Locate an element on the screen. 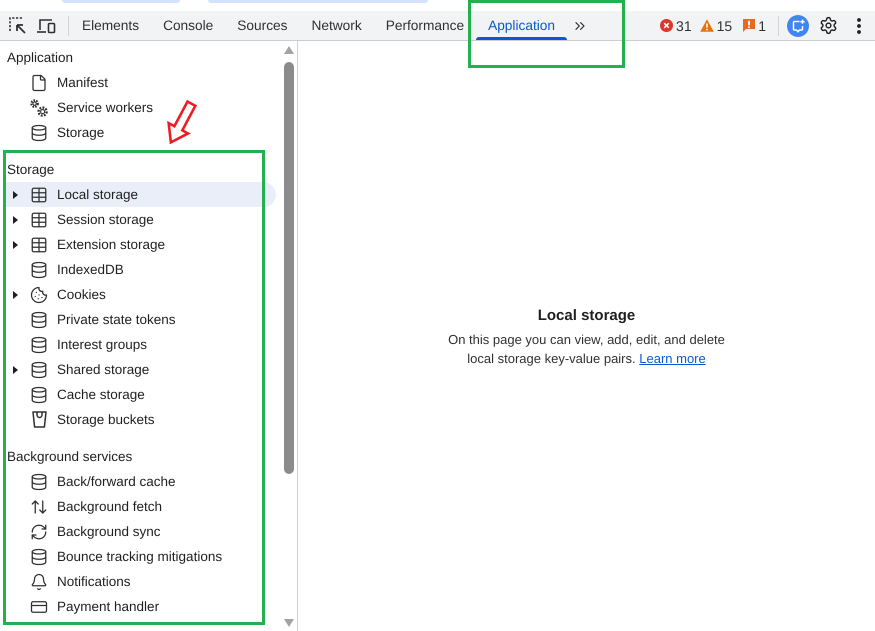  sidebar-item: Service workers is located at coordinates (84, 107).